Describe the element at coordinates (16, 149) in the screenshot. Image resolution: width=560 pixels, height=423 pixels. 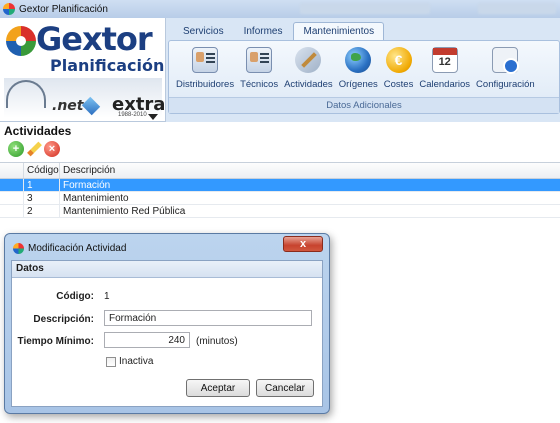
I see `add-button: +` at that location.